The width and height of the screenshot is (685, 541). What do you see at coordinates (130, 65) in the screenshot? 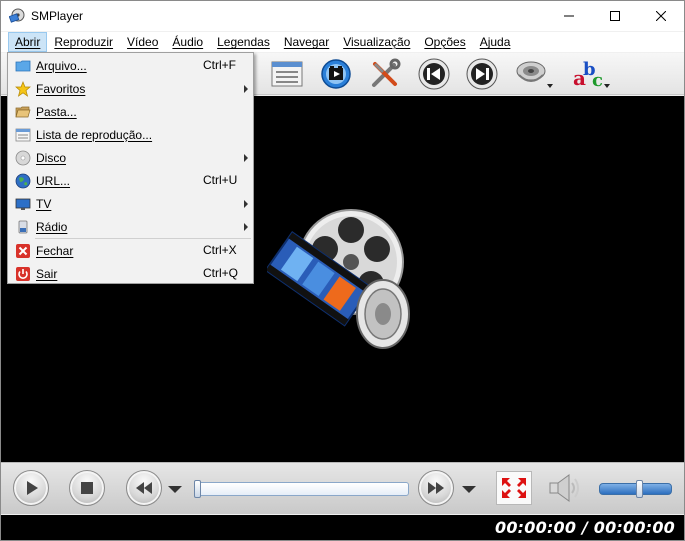
I see `menu-item-arquivo: Arquivo... Ctrl+F` at bounding box center [130, 65].